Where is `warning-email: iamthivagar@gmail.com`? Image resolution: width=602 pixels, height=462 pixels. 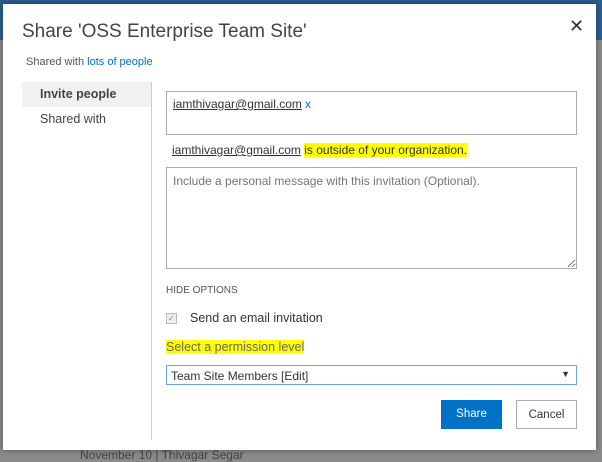 warning-email: iamthivagar@gmail.com is located at coordinates (236, 150).